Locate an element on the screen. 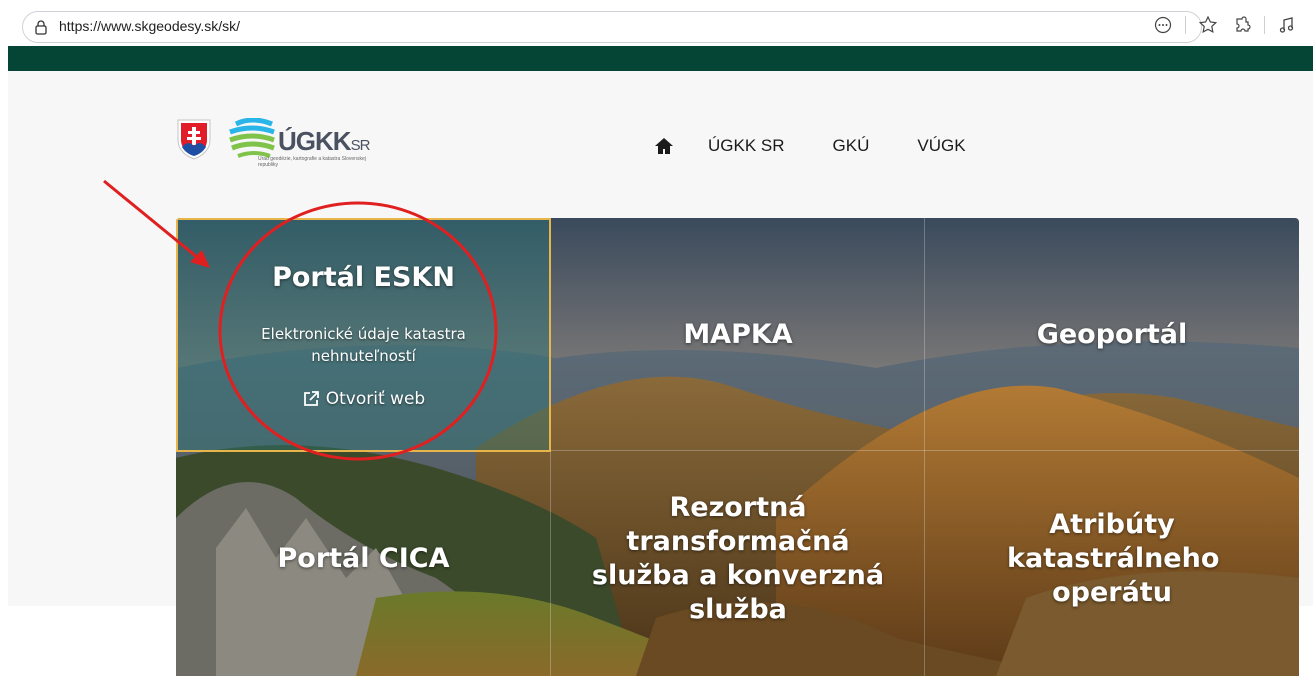  tile-mapka: MAPKA is located at coordinates (738, 335).